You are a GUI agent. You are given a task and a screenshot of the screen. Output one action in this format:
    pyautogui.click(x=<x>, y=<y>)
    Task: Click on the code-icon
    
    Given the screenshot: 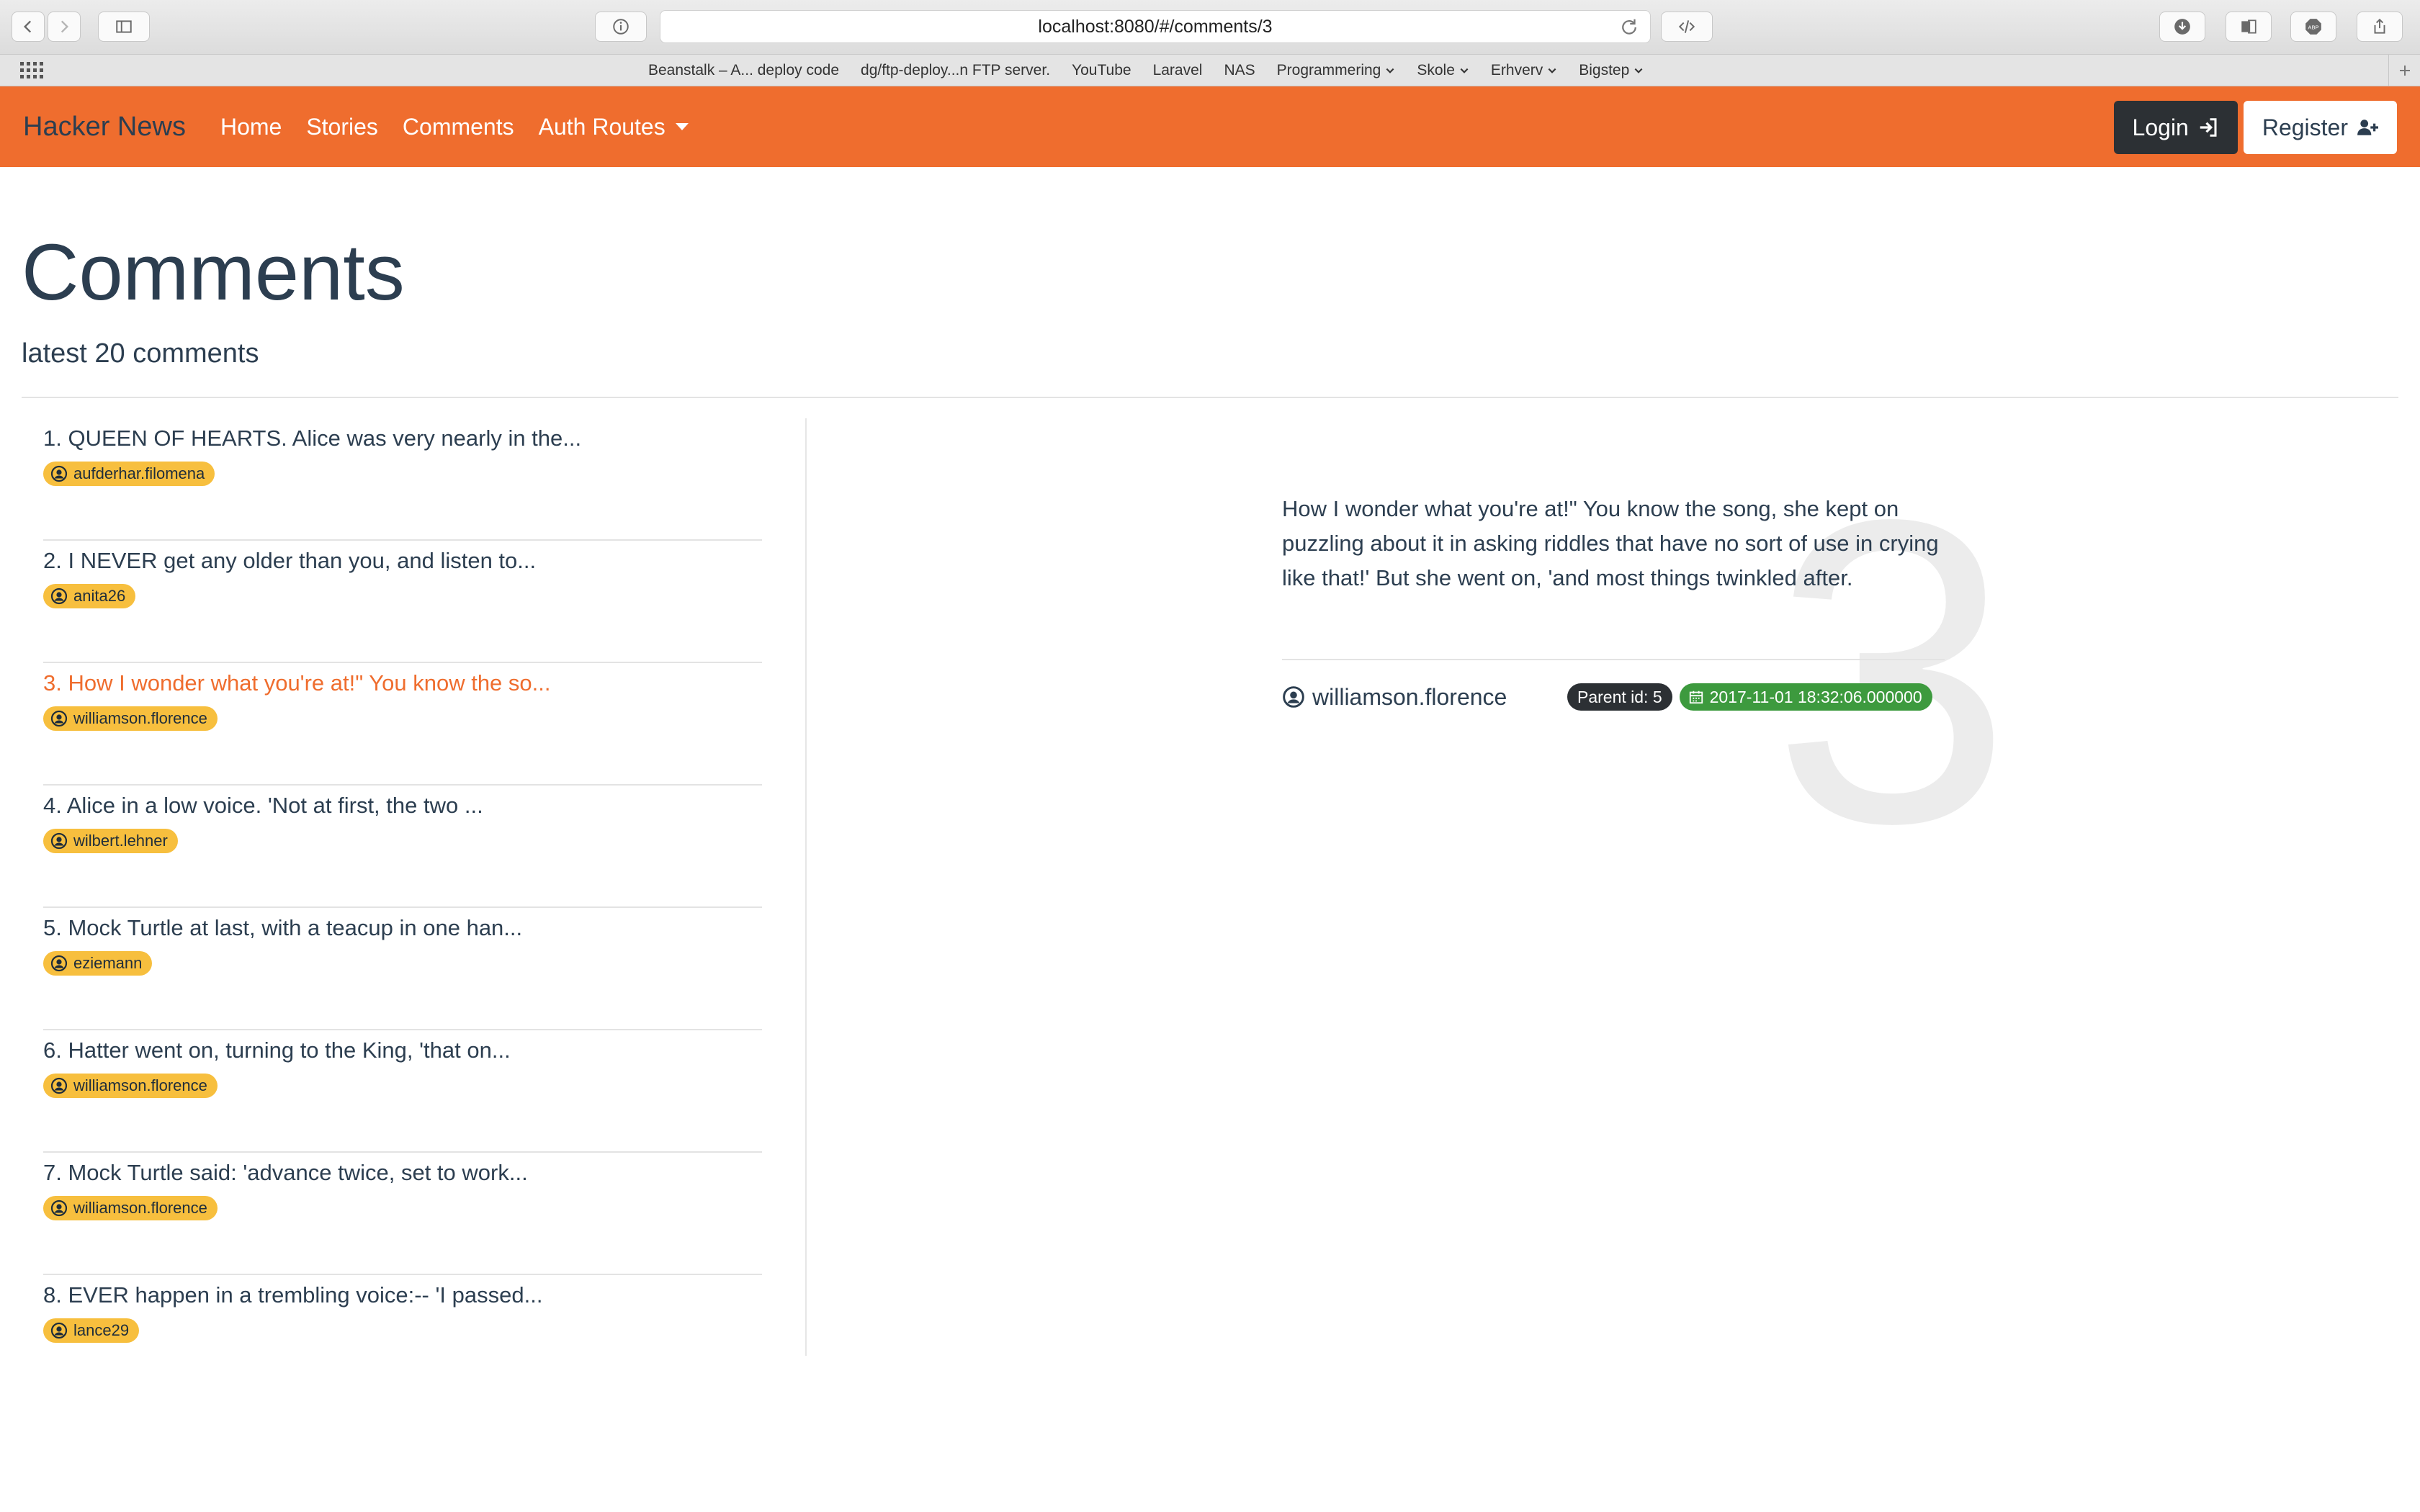 What is the action you would take?
    pyautogui.click(x=1686, y=26)
    